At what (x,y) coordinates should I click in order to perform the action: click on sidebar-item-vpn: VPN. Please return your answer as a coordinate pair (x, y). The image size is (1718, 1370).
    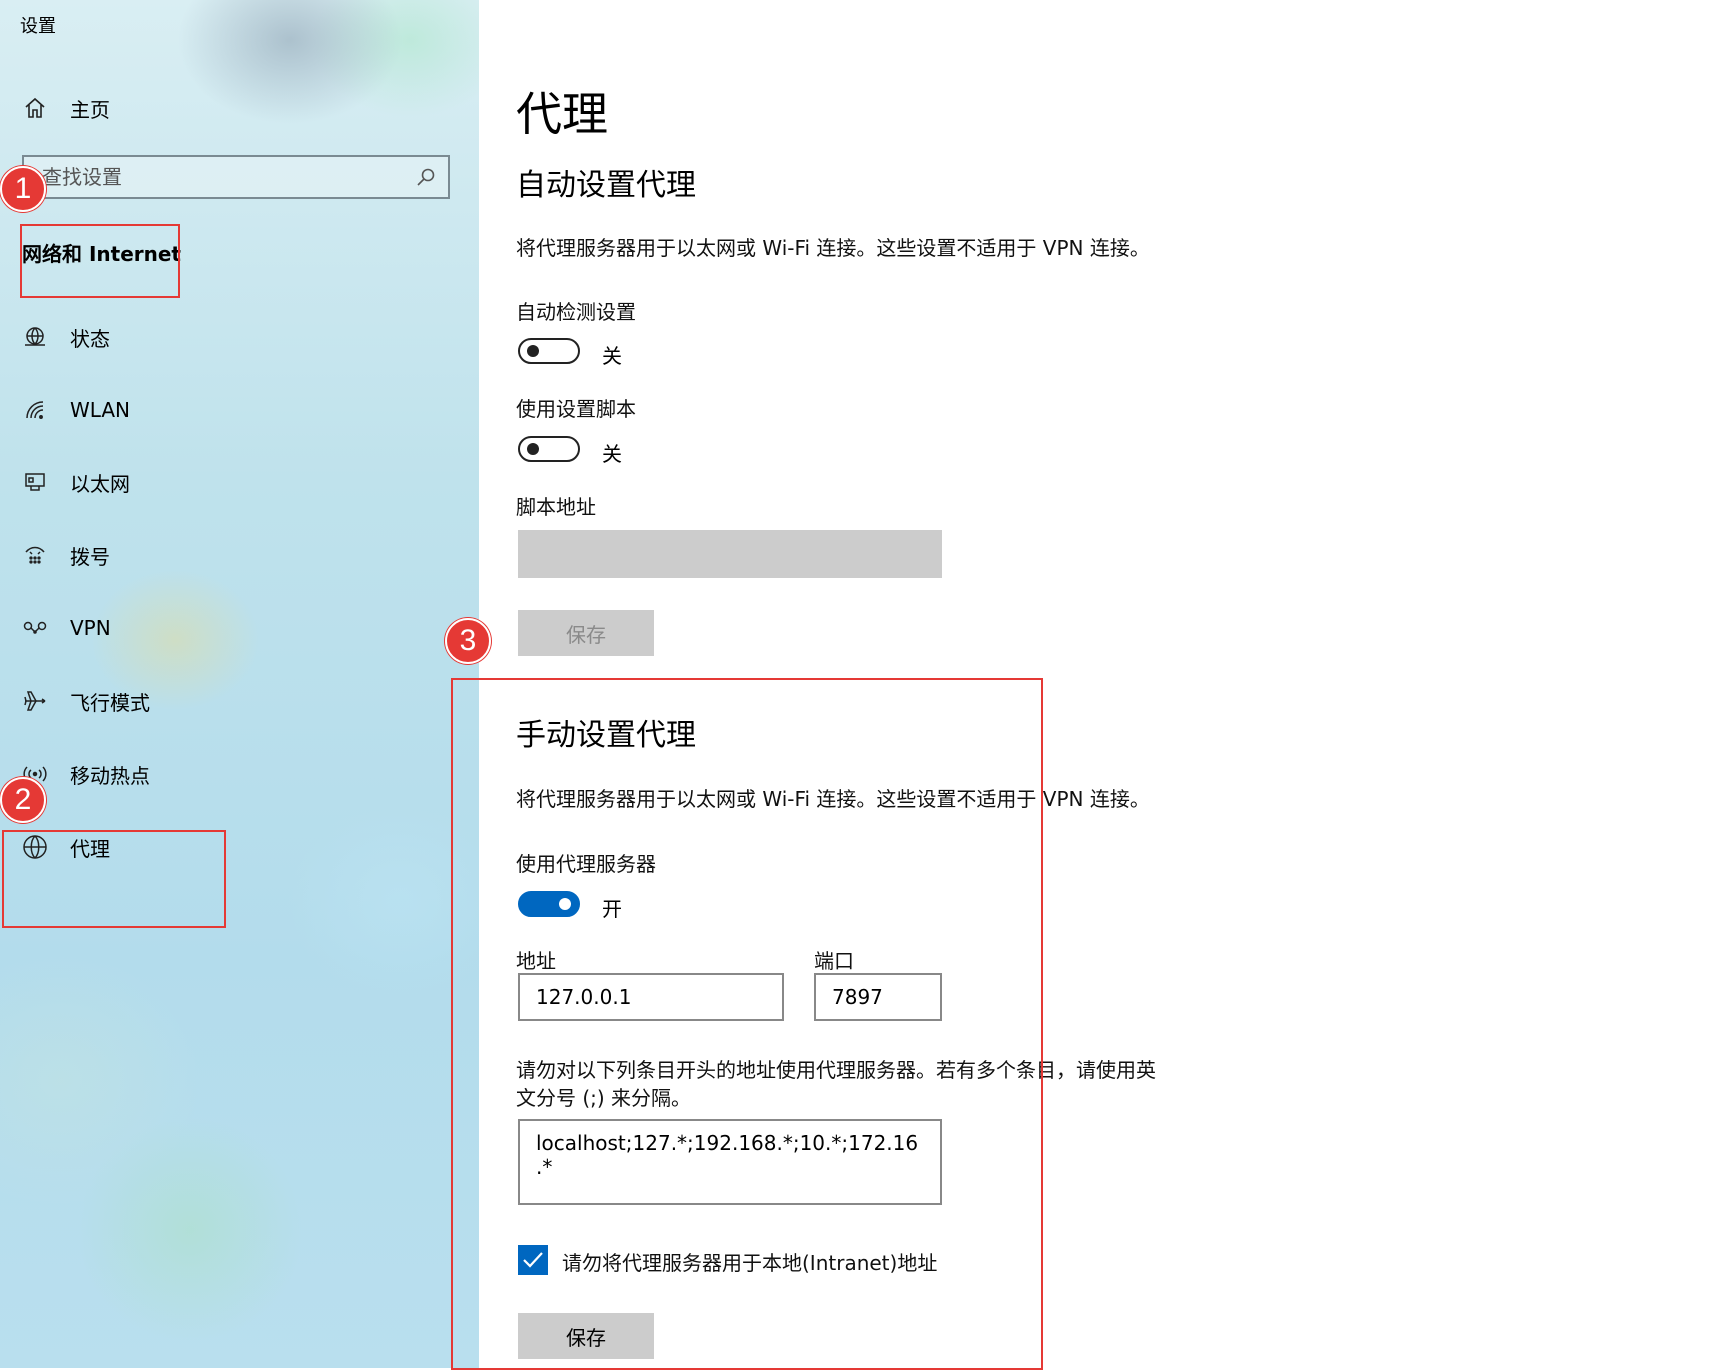
    Looking at the image, I should click on (239, 628).